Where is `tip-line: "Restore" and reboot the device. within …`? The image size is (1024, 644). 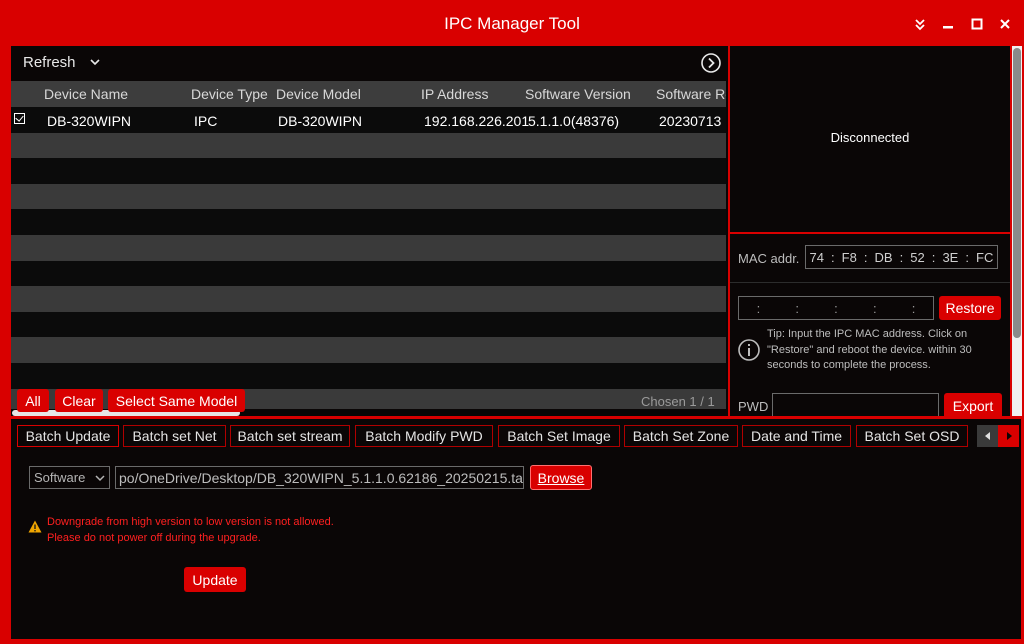
tip-line: "Restore" and reboot the device. within … is located at coordinates (869, 349).